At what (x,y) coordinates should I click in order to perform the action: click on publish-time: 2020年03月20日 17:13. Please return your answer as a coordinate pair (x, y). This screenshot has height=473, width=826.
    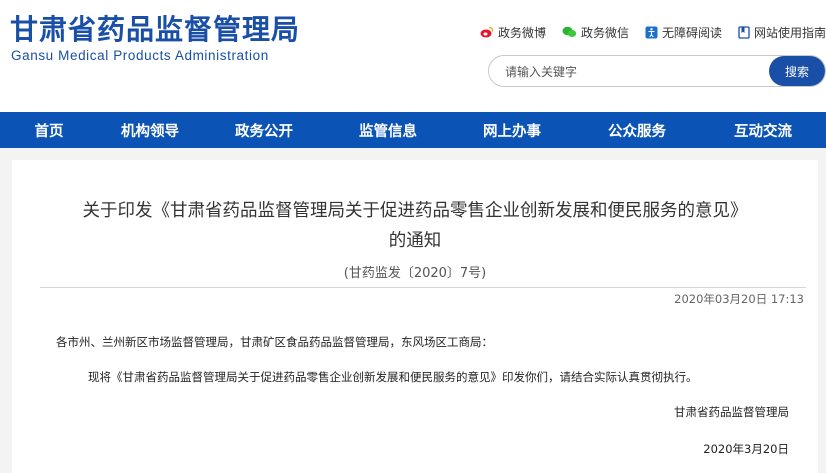
    Looking at the image, I should click on (739, 299).